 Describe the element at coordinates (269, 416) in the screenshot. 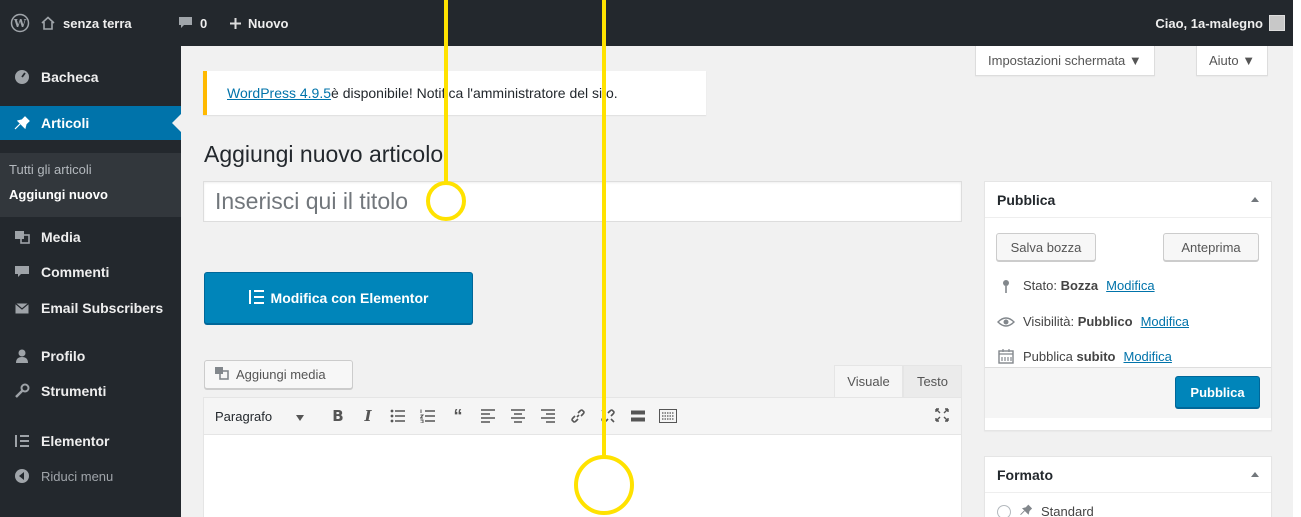

I see `format-select: Paragrafo` at that location.